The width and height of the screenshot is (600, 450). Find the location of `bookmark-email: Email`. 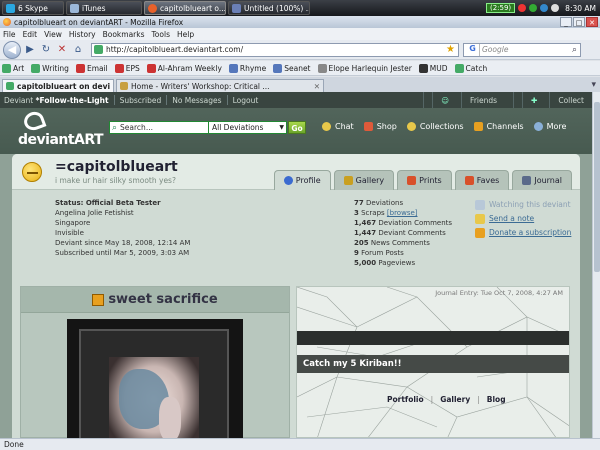

bookmark-email: Email is located at coordinates (91, 68).